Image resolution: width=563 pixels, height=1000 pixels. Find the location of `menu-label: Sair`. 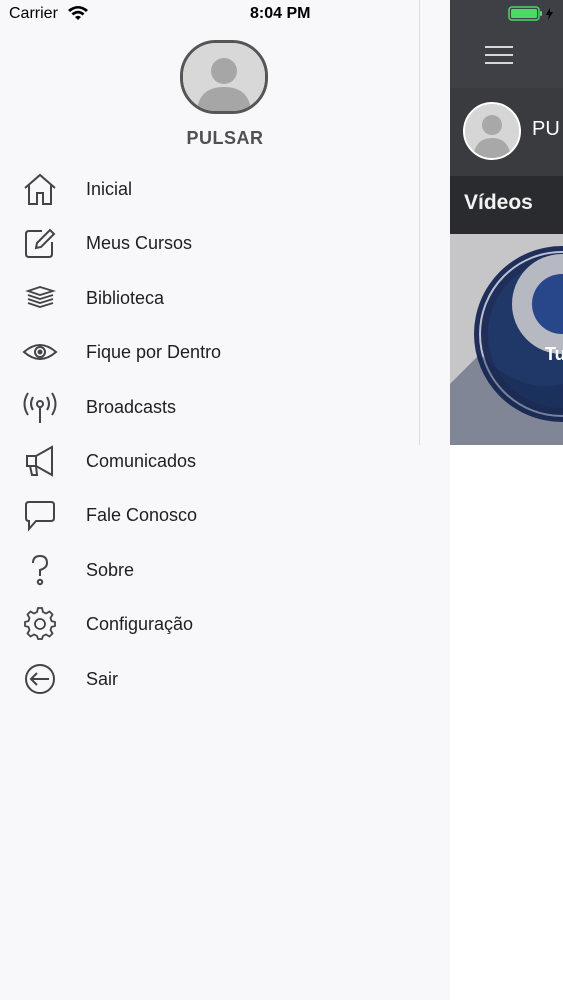

menu-label: Sair is located at coordinates (102, 678).